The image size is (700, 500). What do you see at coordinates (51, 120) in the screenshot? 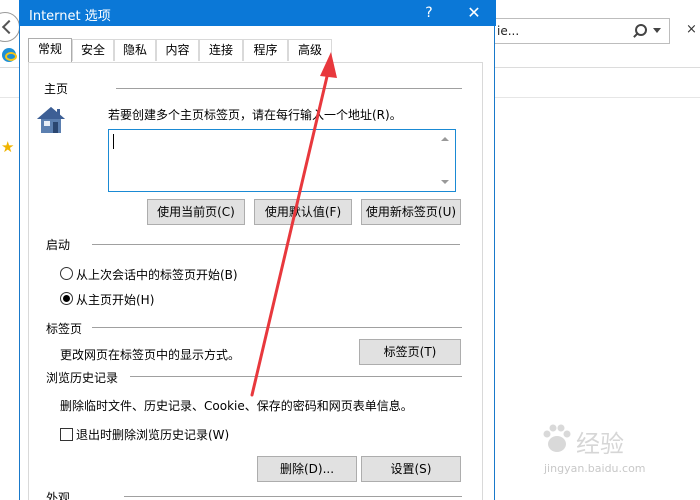
I see `home-icon` at bounding box center [51, 120].